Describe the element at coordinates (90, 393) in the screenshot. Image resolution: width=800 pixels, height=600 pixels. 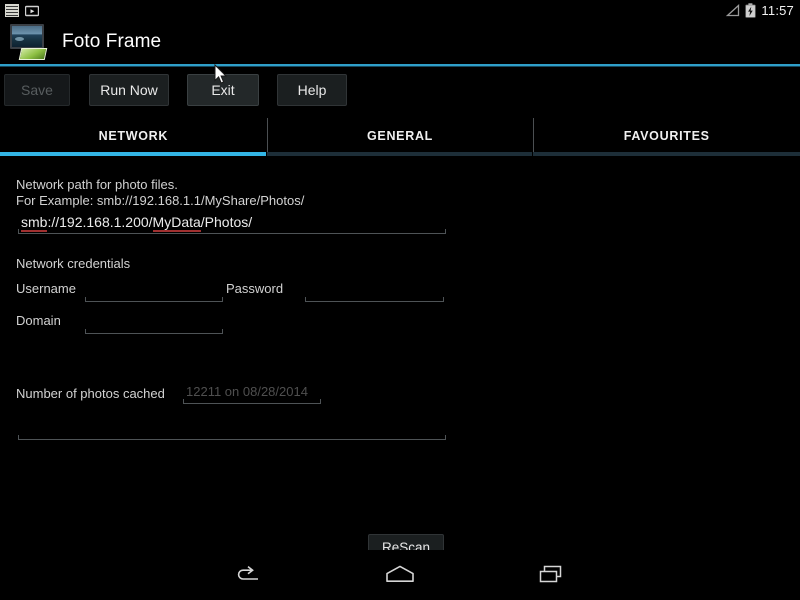
I see `photos-cached-label: Number of photos cached` at that location.